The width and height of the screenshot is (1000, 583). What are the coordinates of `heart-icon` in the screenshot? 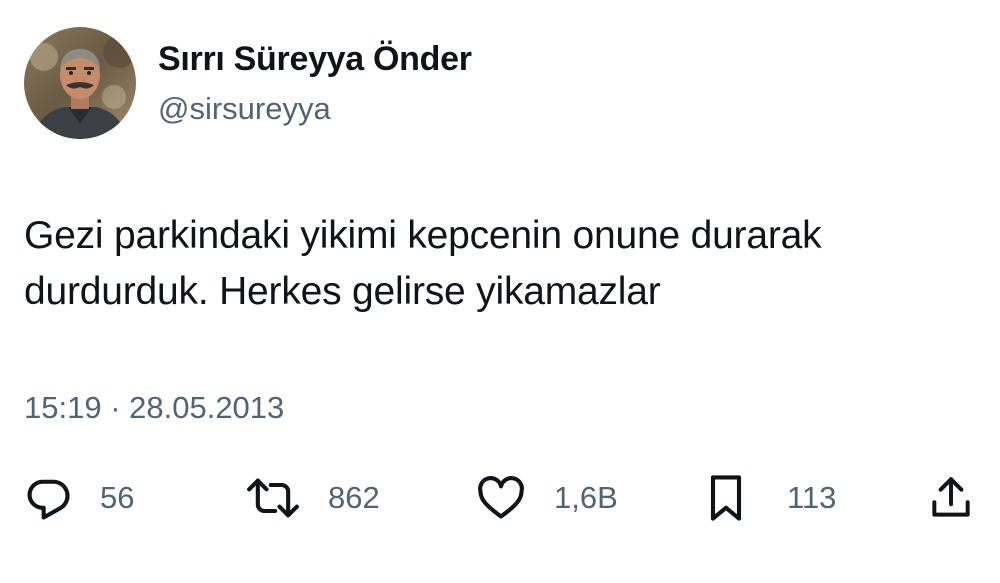 It's located at (501, 497).